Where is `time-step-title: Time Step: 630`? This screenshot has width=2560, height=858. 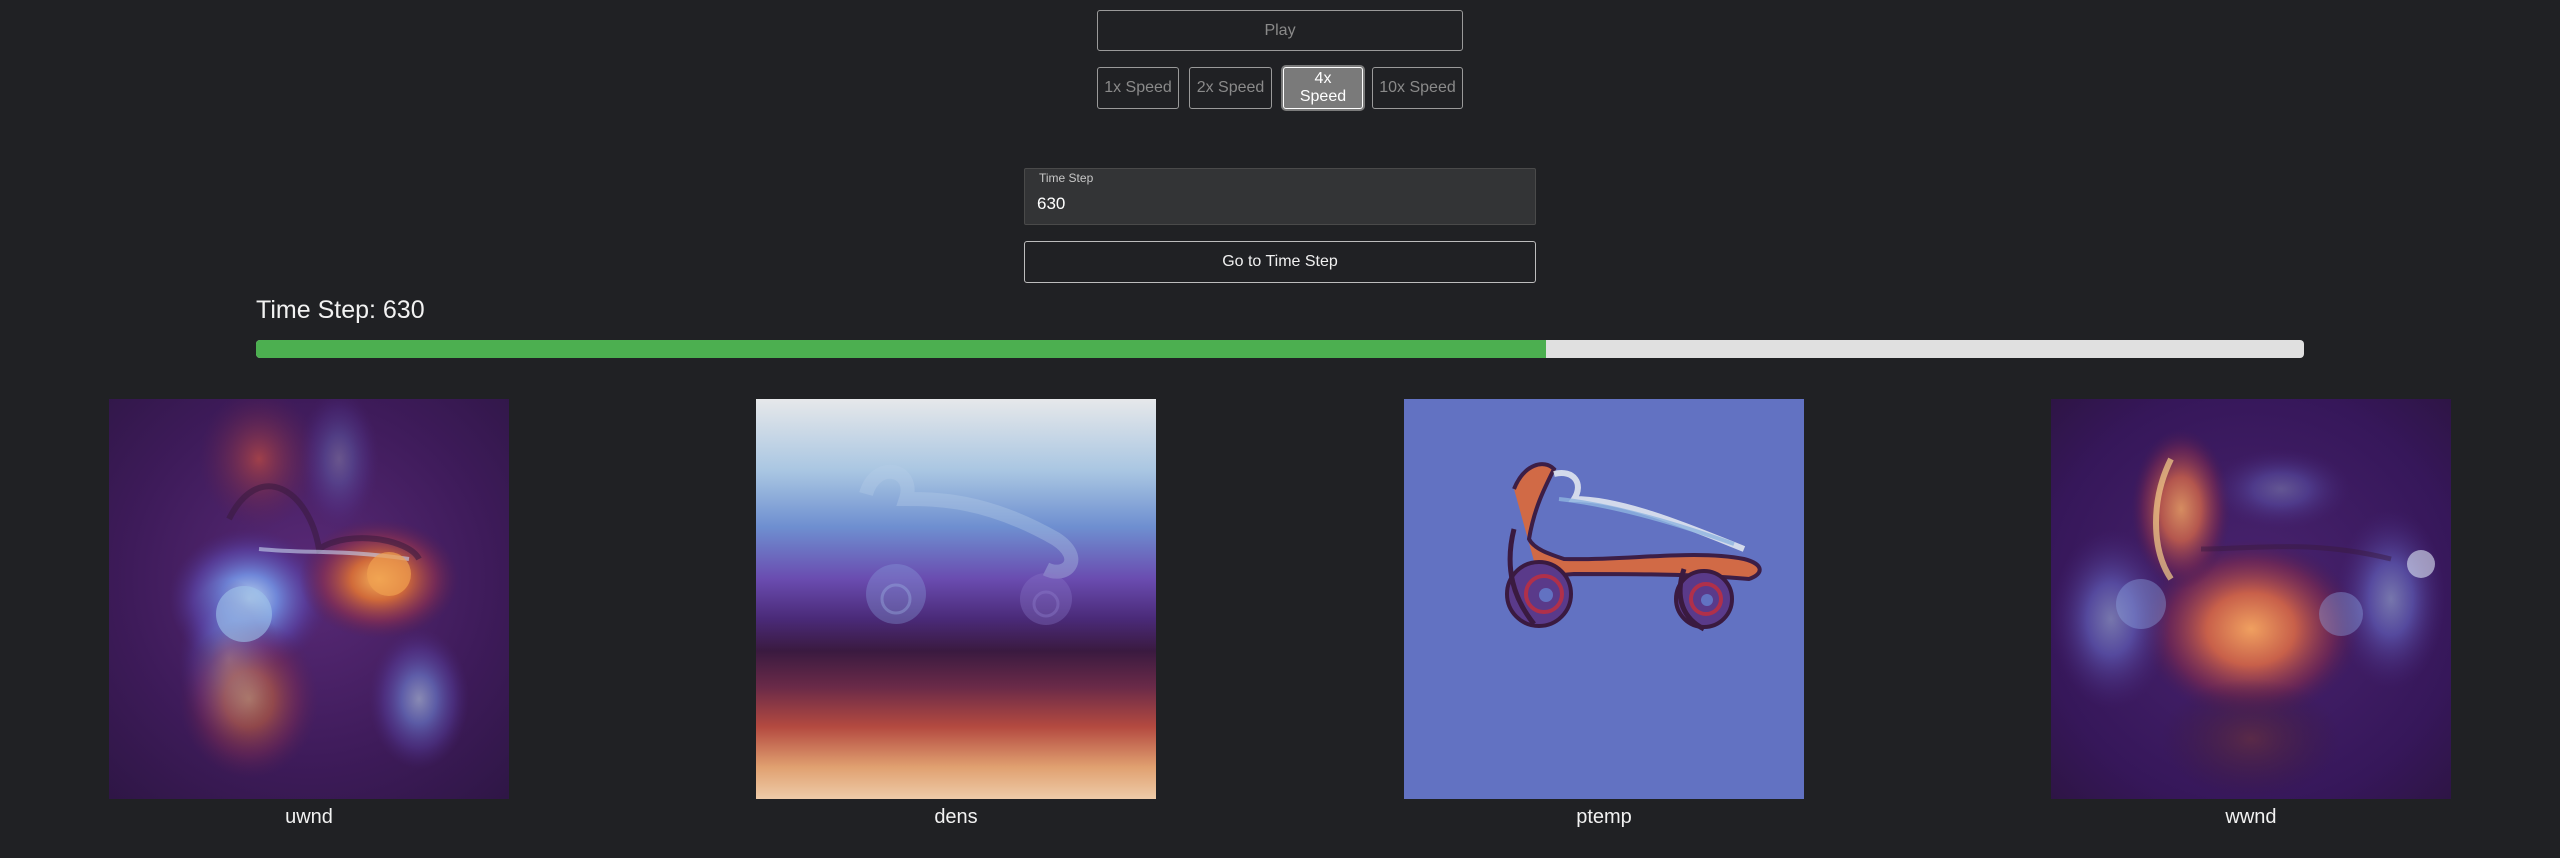
time-step-title: Time Step: 630 is located at coordinates (340, 310).